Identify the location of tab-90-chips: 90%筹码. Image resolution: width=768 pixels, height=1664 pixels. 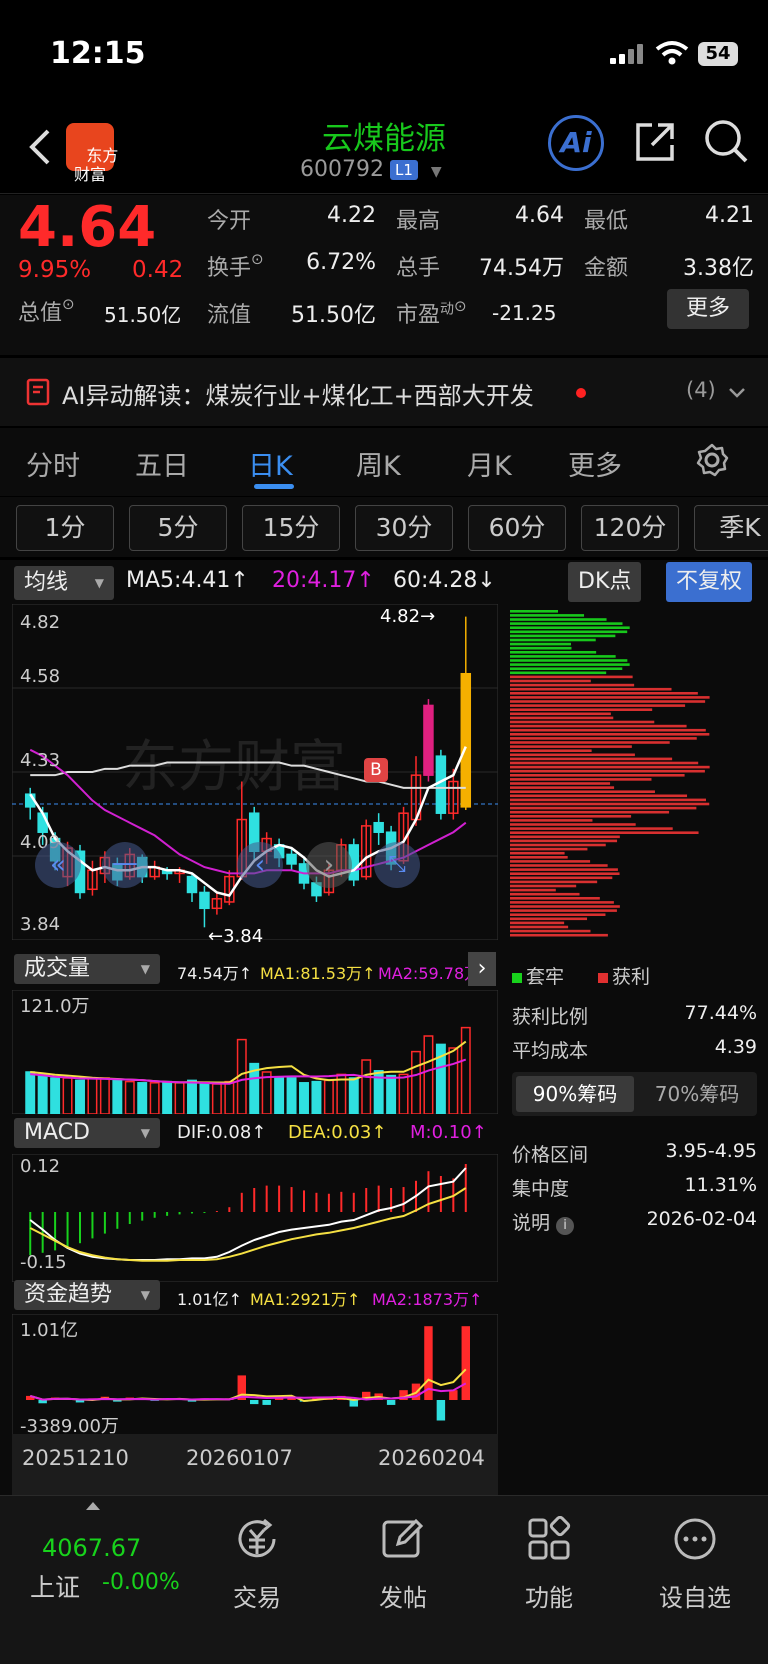
(575, 1094).